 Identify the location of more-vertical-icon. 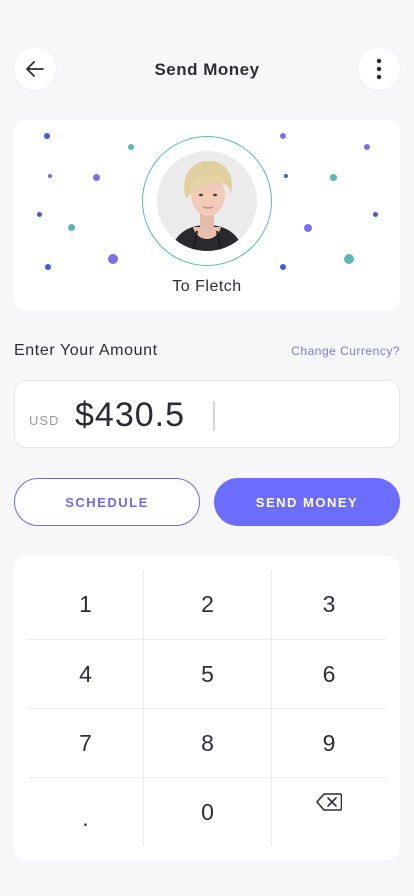
(379, 69).